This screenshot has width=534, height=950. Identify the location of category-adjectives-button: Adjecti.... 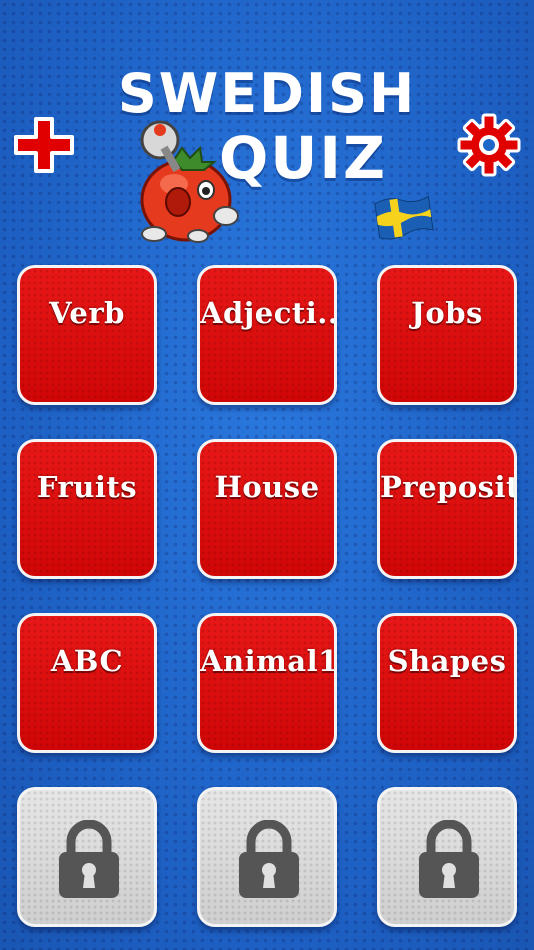
(267, 335).